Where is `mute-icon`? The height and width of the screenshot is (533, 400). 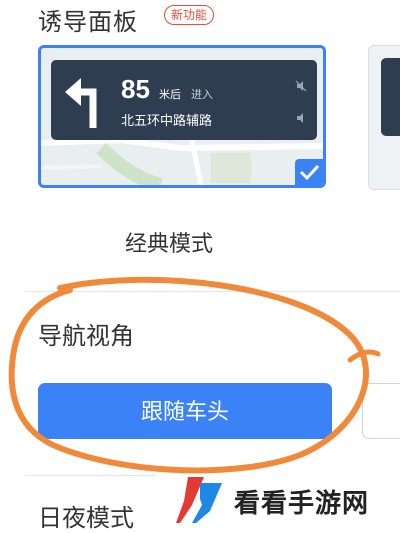
mute-icon is located at coordinates (301, 86).